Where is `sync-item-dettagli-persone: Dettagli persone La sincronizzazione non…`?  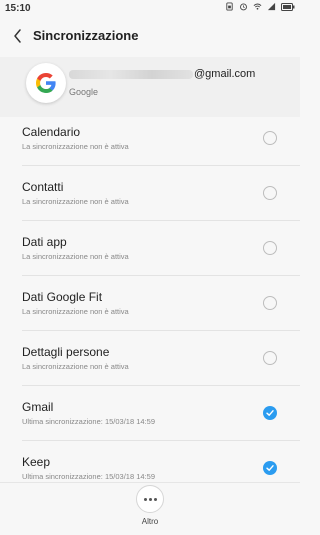
sync-item-dettagli-persone: Dettagli persone La sincronizzazione non… is located at coordinates (150, 358).